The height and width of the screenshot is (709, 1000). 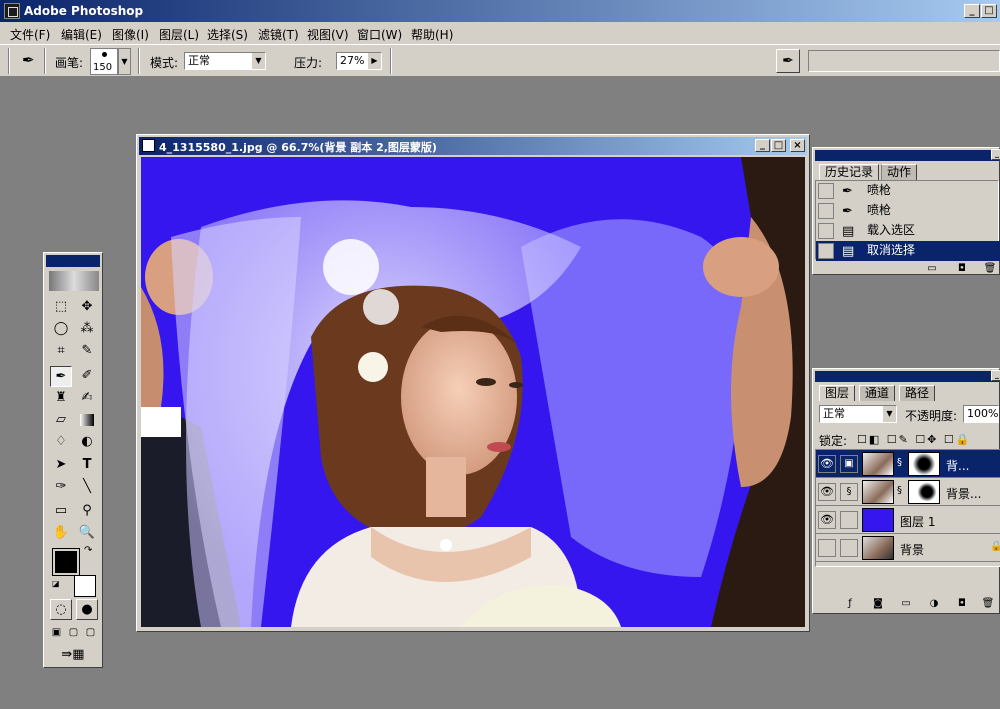 What do you see at coordinates (225, 61) in the screenshot?
I see `mode-select: 正常 ▼` at bounding box center [225, 61].